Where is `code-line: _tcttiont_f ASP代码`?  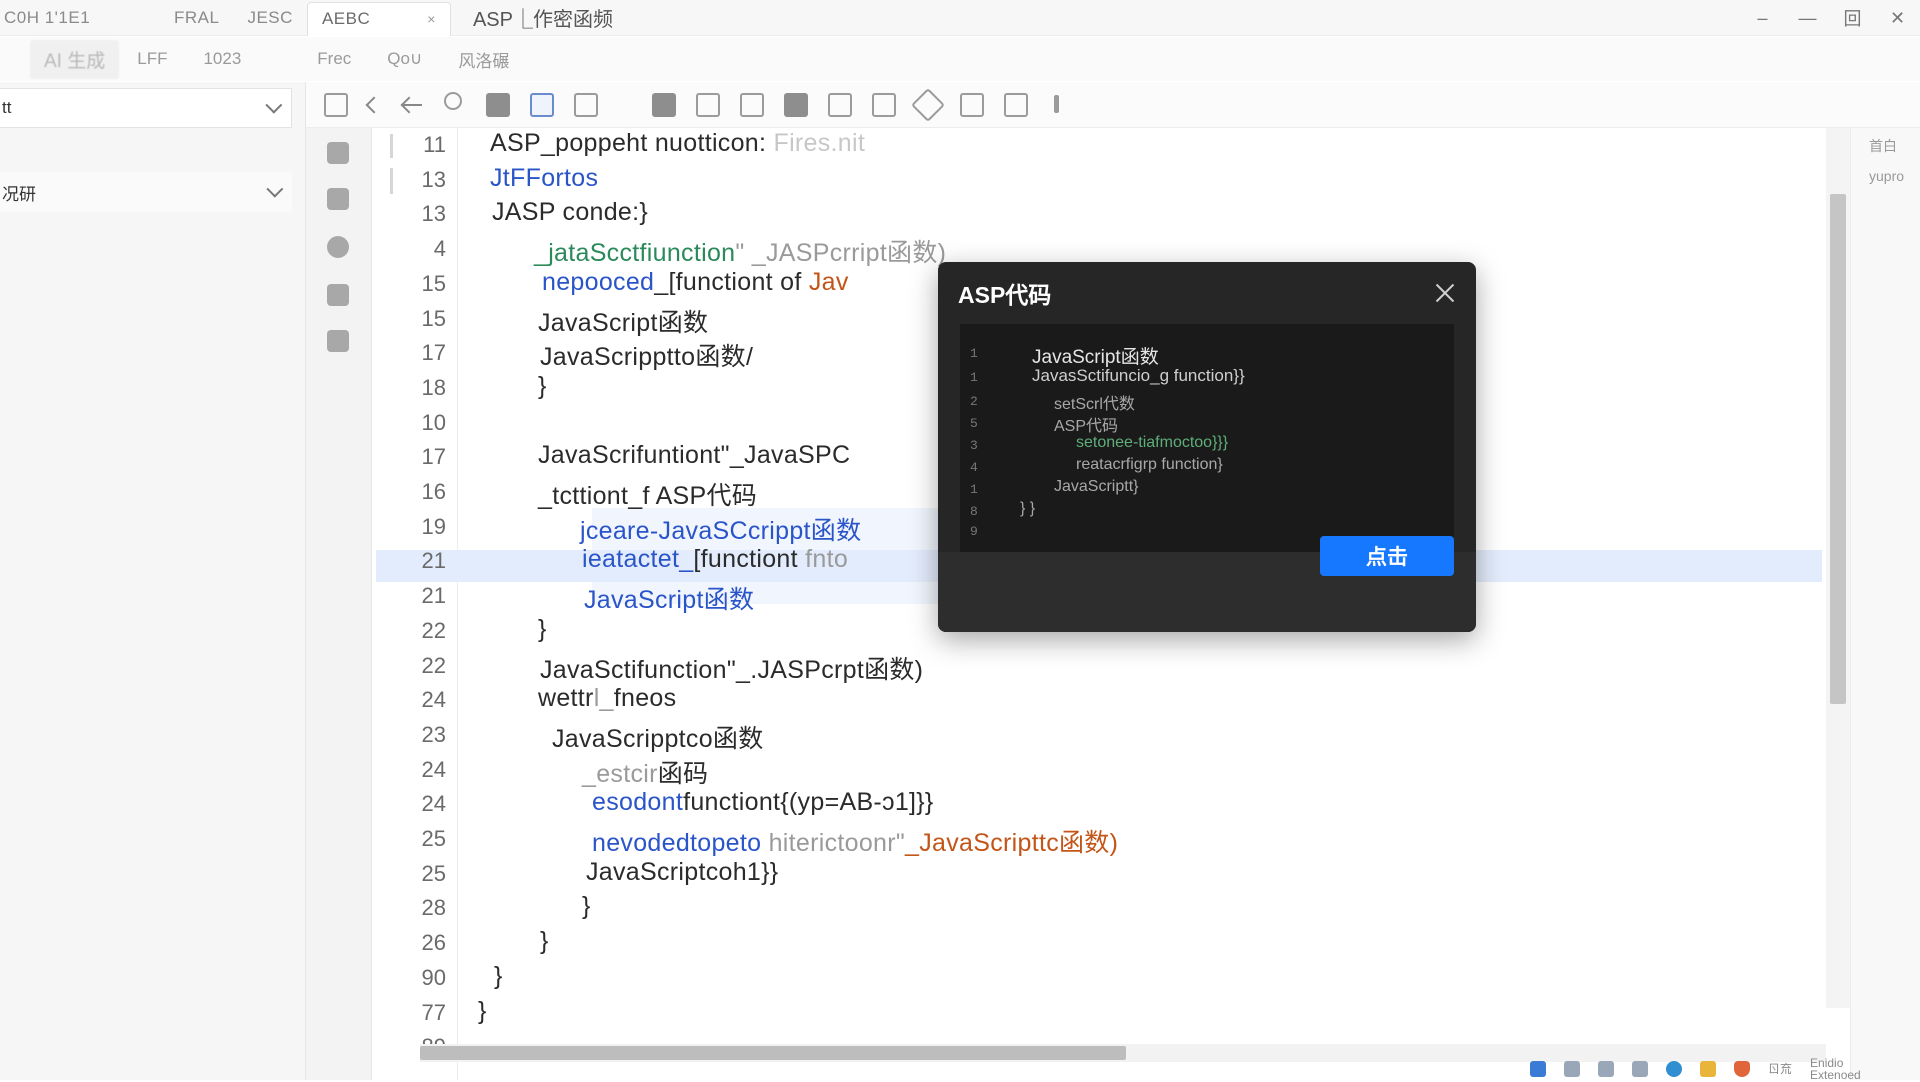 code-line: _tcttiont_f ASP代码 is located at coordinates (647, 494).